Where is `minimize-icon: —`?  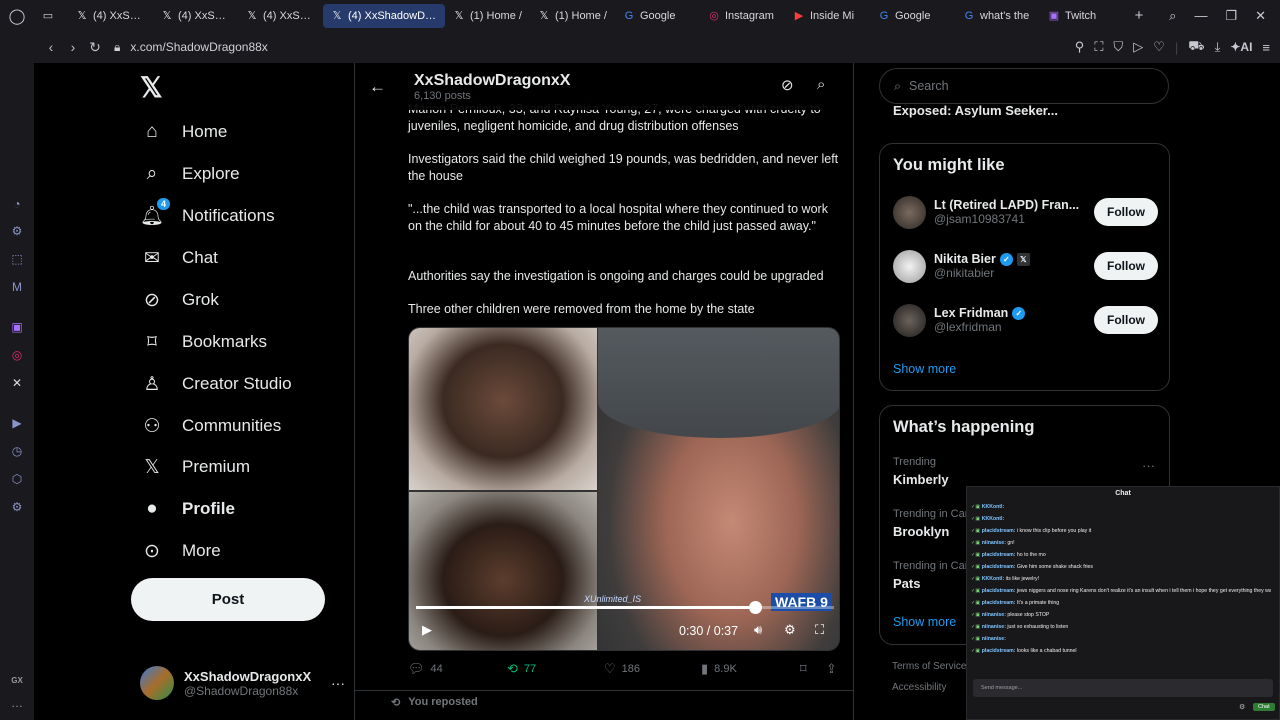
minimize-icon: — is located at coordinates (1200, 16).